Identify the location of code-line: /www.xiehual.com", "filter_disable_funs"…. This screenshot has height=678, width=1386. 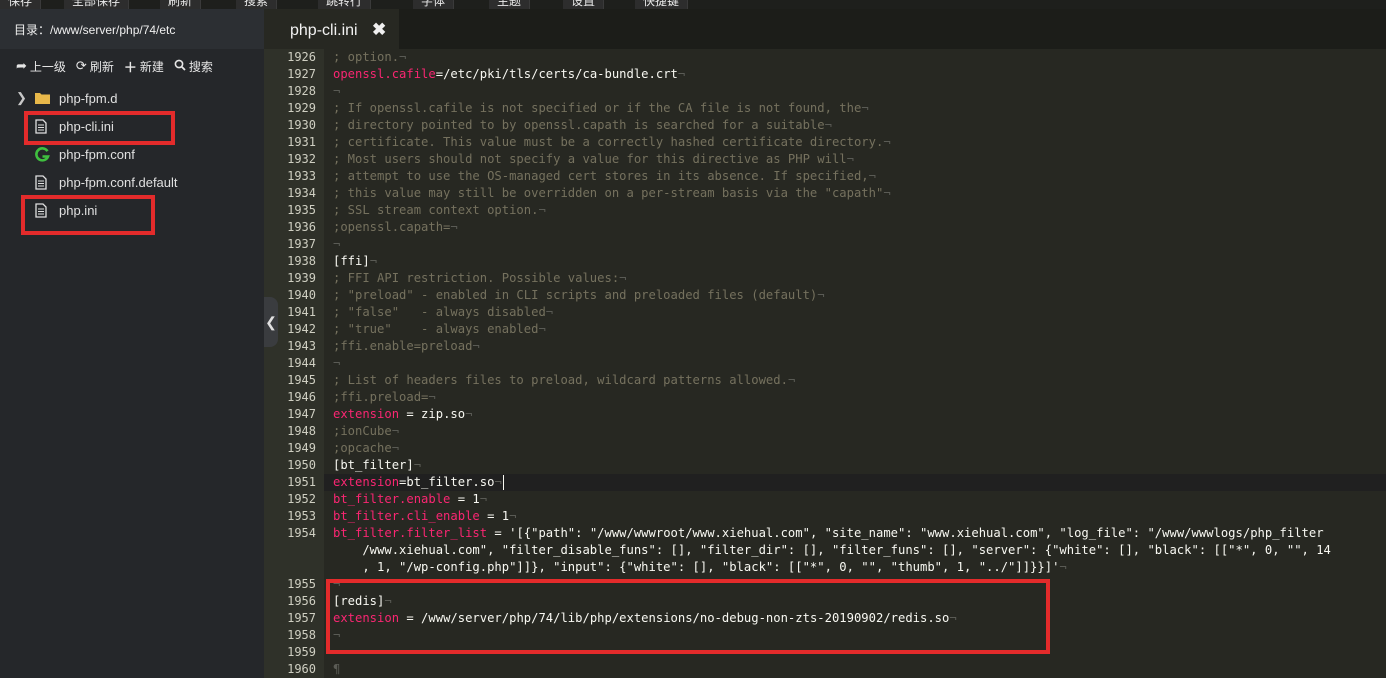
(832, 550).